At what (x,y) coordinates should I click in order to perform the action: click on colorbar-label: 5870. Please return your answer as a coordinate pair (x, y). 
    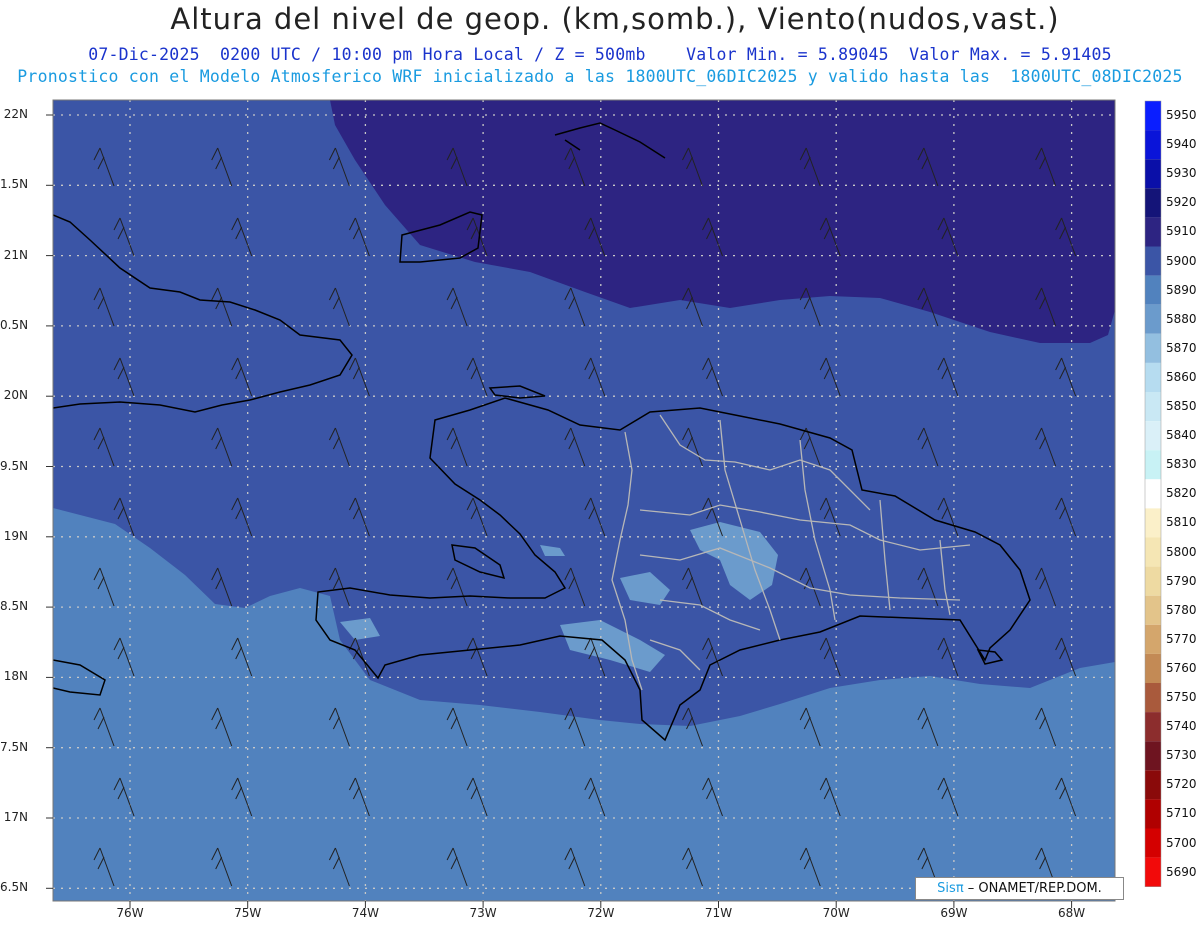
    Looking at the image, I should click on (1181, 347).